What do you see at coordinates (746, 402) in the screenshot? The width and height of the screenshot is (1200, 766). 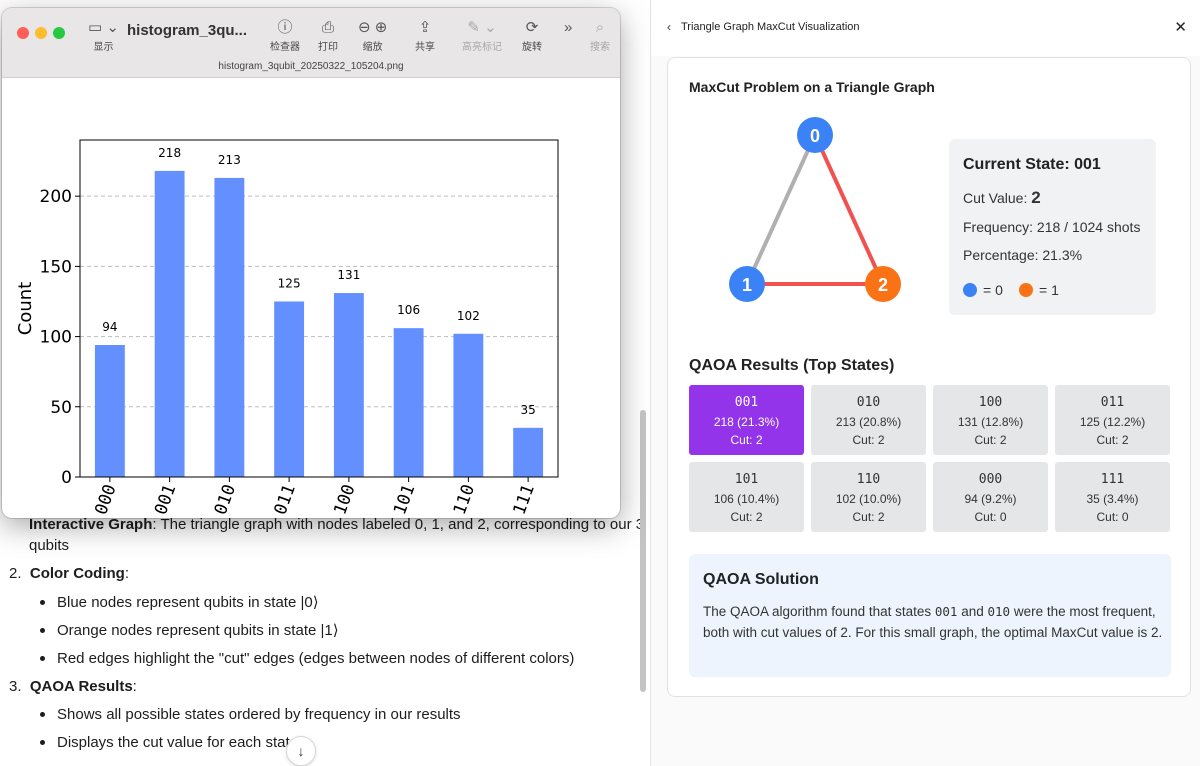 I see `result-state: 001` at bounding box center [746, 402].